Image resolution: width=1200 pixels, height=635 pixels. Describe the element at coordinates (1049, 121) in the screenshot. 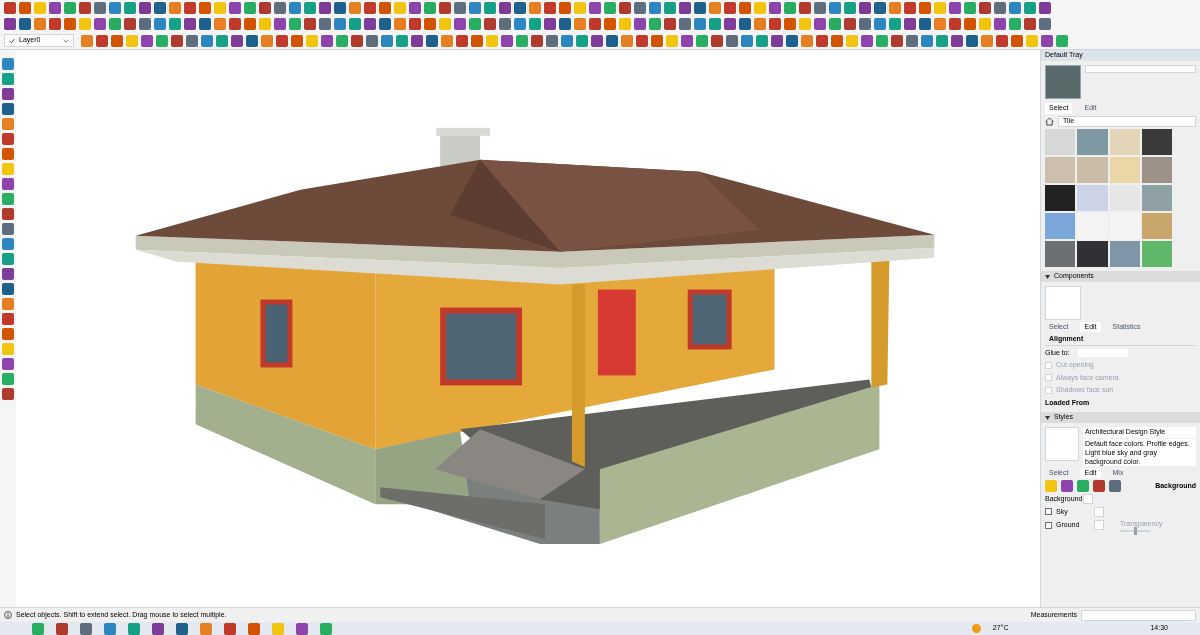

I see `home-icon` at that location.